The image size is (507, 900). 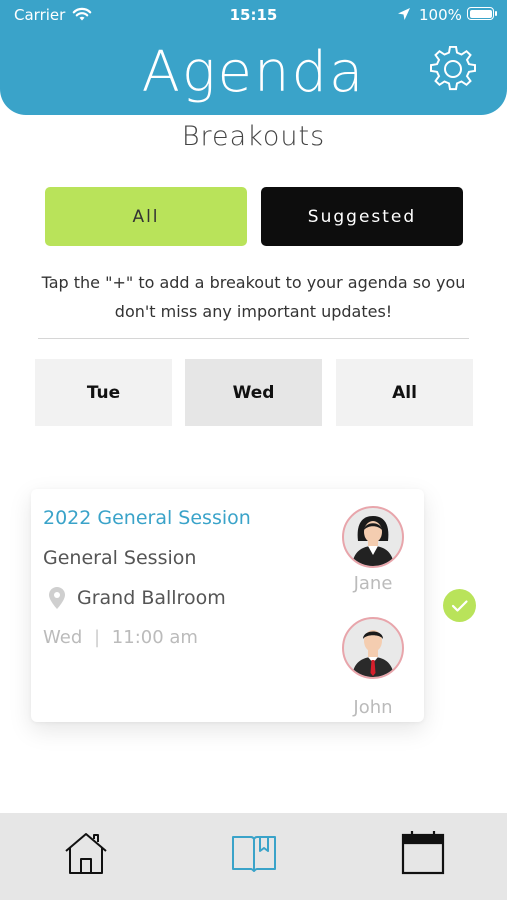 I want to click on speaker-avatar-jane, so click(x=373, y=537).